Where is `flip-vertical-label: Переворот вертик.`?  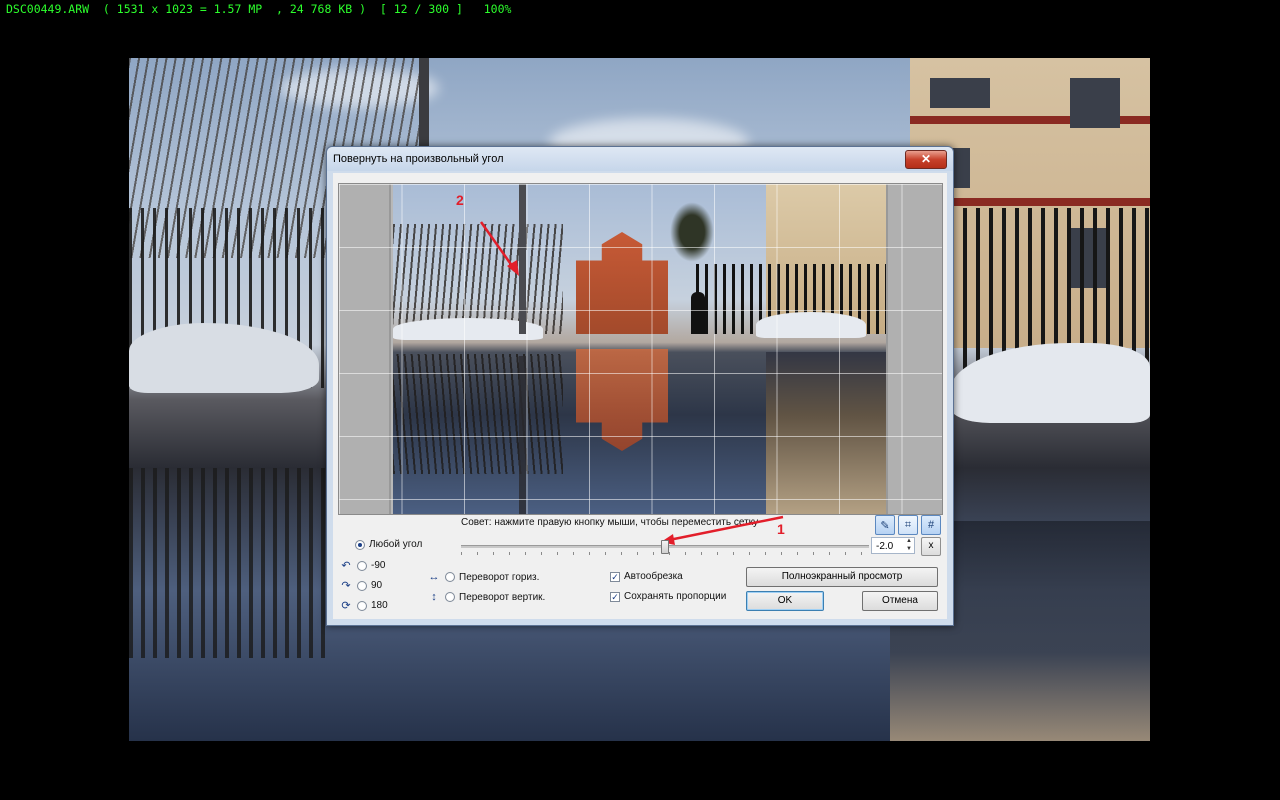 flip-vertical-label: Переворот вертик. is located at coordinates (502, 597).